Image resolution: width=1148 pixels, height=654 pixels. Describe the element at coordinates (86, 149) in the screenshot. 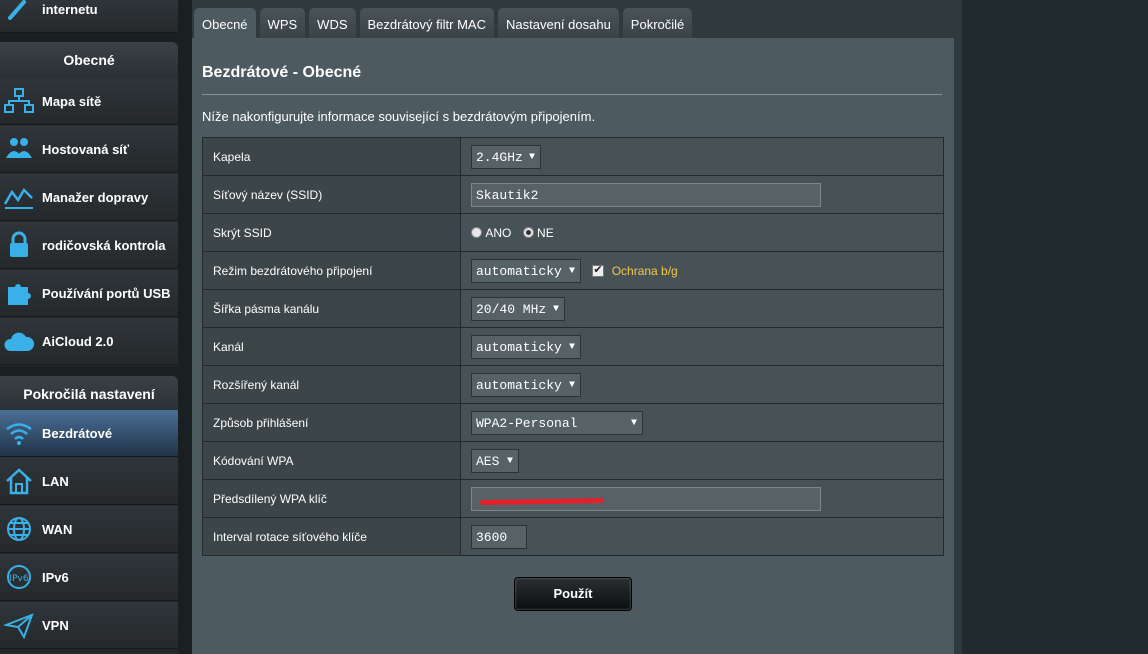

I see `sidebar-item-label: Hostovaná síť` at that location.